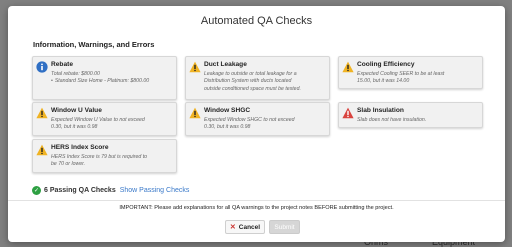  What do you see at coordinates (249, 120) in the screenshot?
I see `card-line: Expected Window SHGC to not exceed` at bounding box center [249, 120].